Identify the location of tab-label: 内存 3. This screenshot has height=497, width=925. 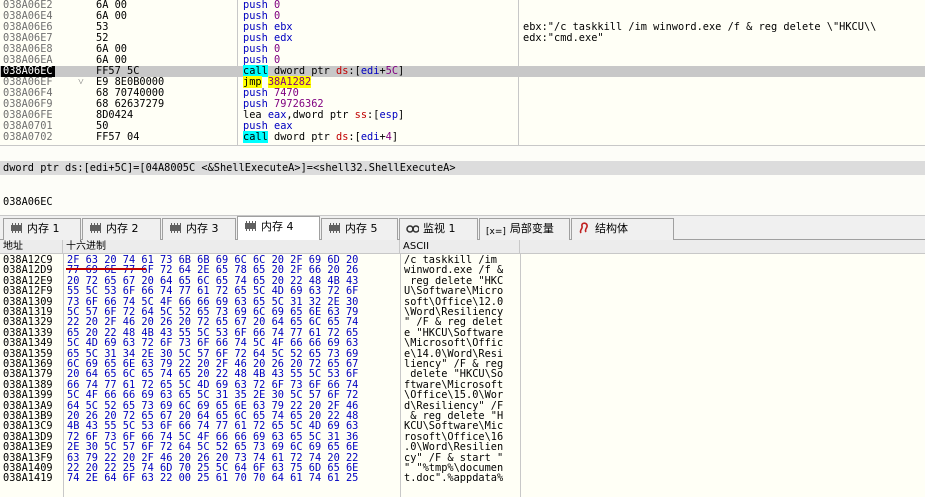
(202, 228).